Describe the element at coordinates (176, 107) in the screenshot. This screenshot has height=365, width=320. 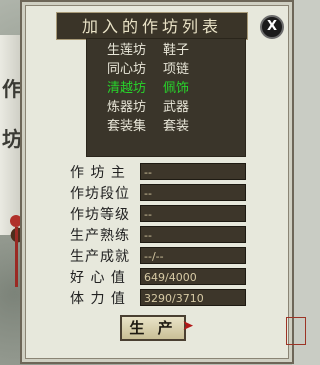
I see `workshop-item: 武器` at that location.